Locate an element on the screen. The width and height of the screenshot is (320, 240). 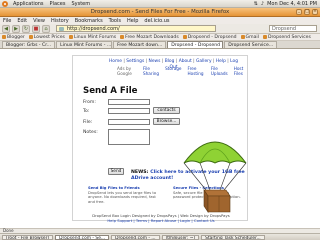
network-icon: ⇅ is located at coordinates (256, 4).